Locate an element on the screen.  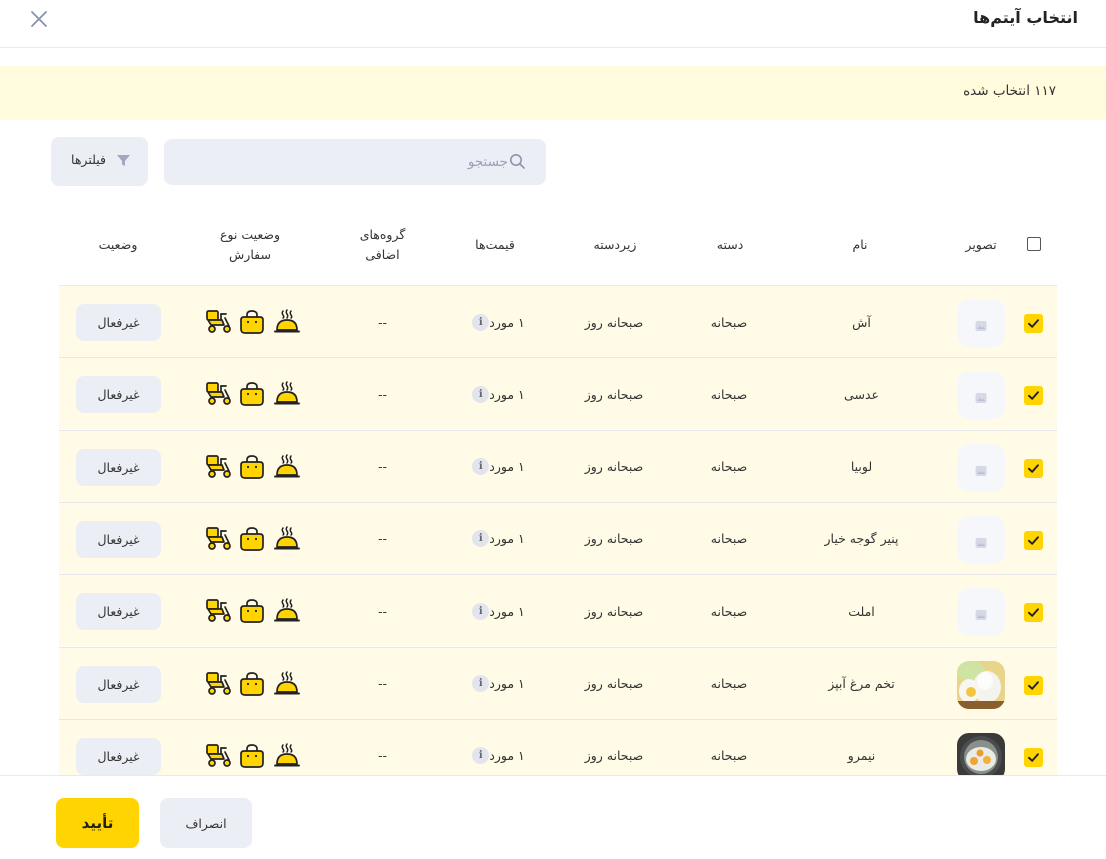
confirm-button: تأیید is located at coordinates (97, 823).